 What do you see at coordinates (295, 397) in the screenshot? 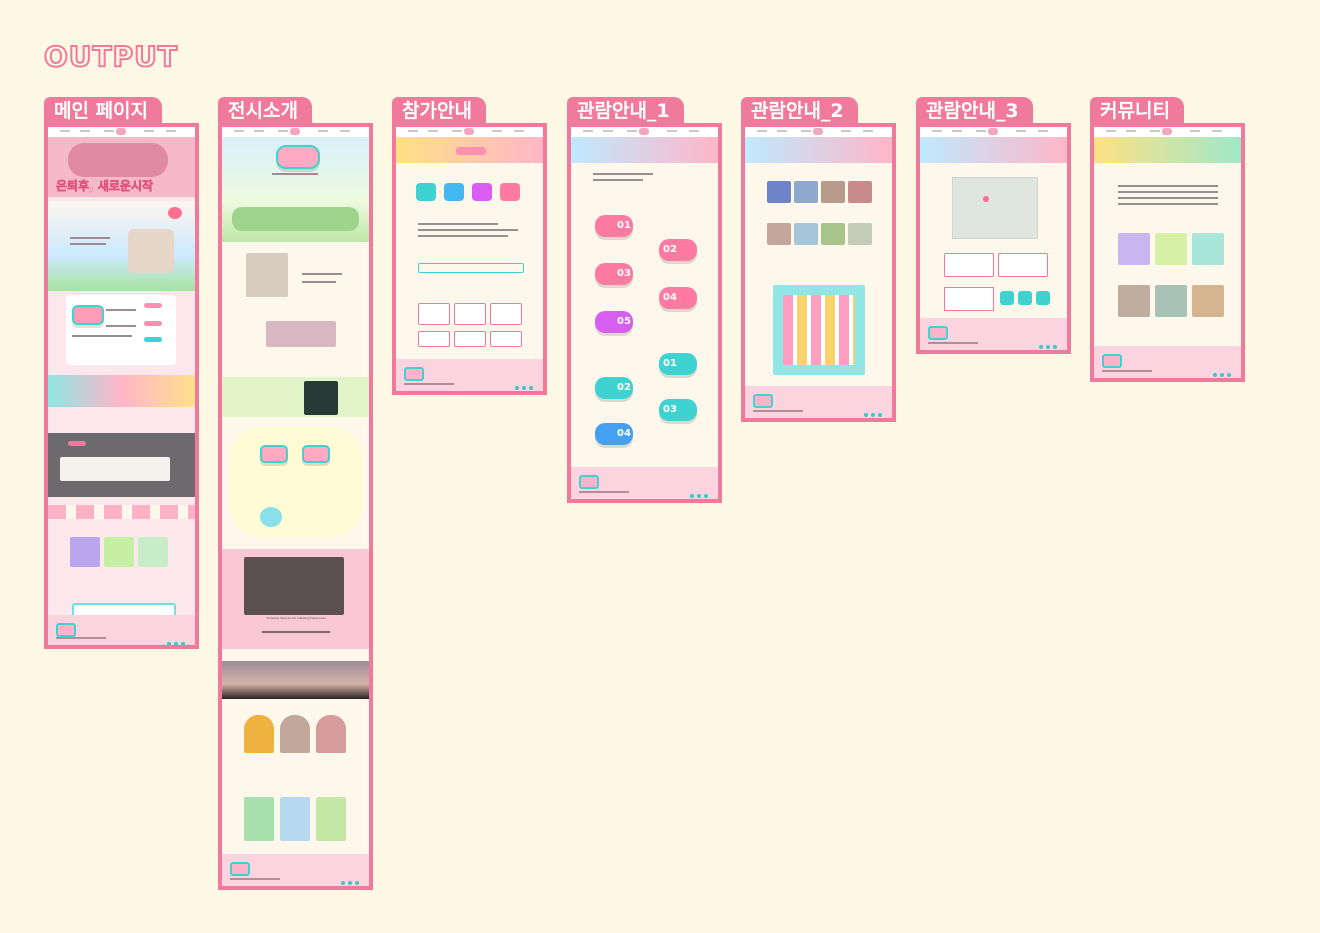
I see `green-band` at bounding box center [295, 397].